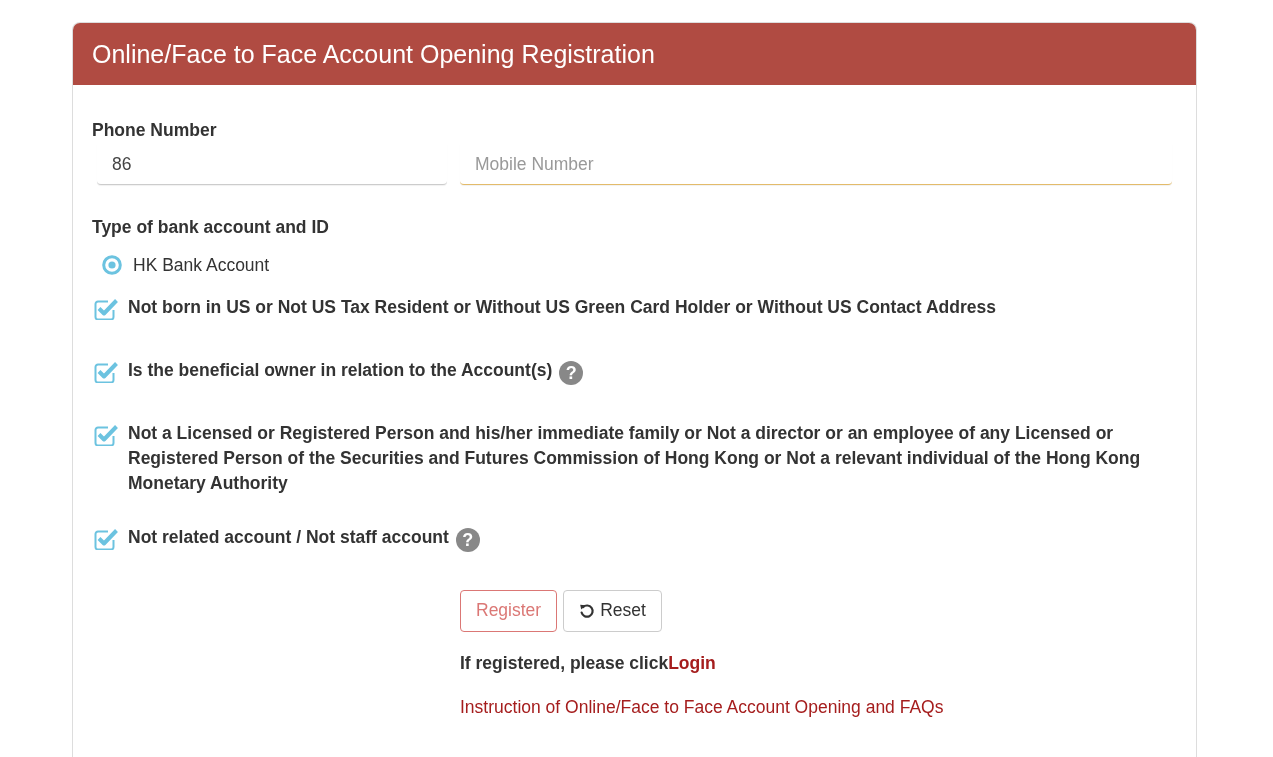  What do you see at coordinates (201, 265) in the screenshot?
I see `radio-label: HK Bank Account` at bounding box center [201, 265].